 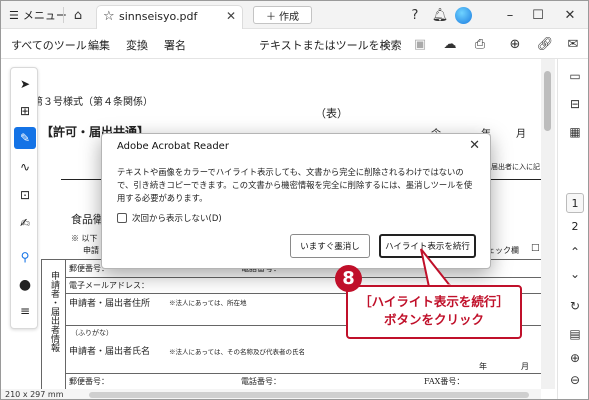 I want to click on menu-edit: 編集, so click(x=99, y=45).